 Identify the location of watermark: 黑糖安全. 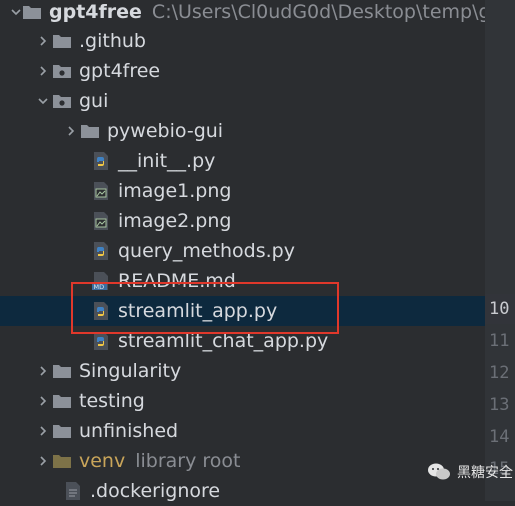
(470, 472).